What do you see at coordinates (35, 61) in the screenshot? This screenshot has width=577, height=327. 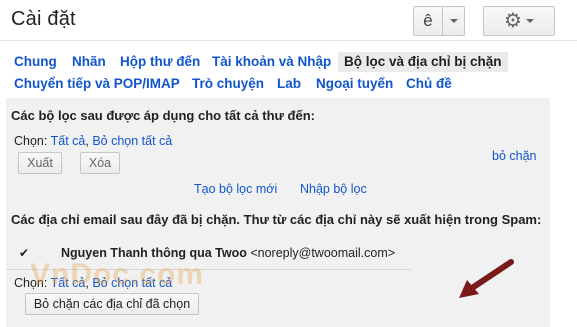 I see `tab-general: Chung` at bounding box center [35, 61].